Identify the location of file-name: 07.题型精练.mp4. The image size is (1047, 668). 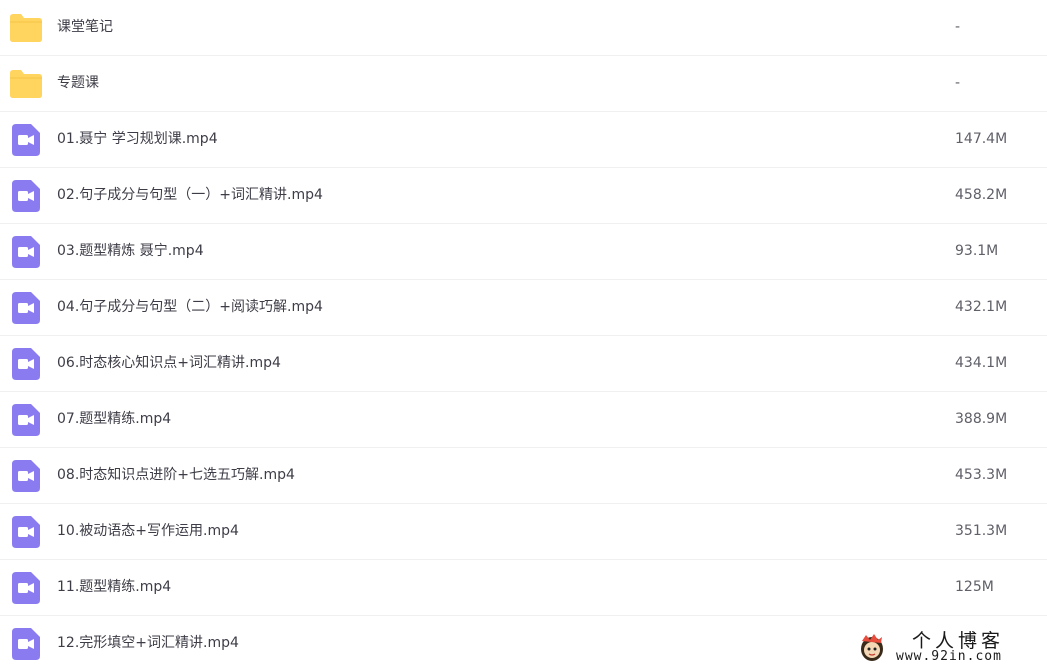
(114, 419).